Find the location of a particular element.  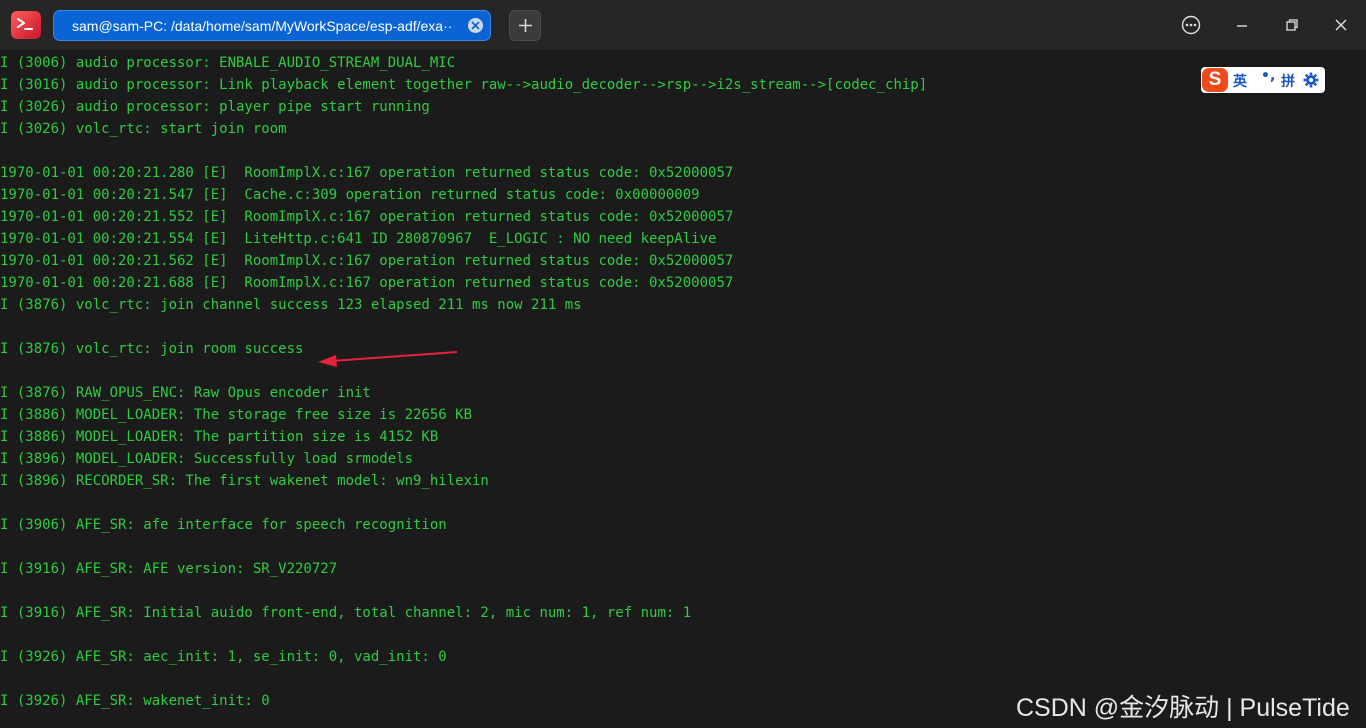

watermark: CSDN @金汐脉动 | PulseTide is located at coordinates (1183, 708).